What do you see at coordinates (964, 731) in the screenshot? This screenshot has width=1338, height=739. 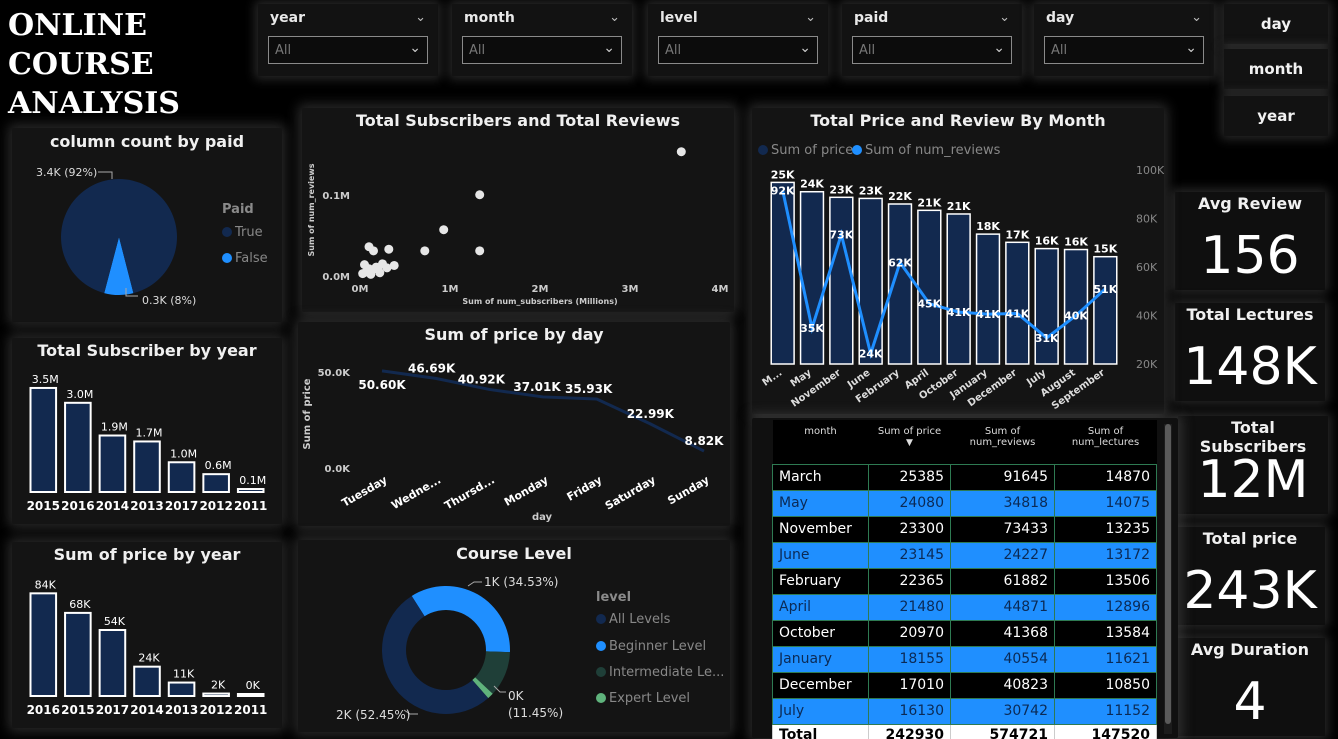 I see `table-total-row: Total 242930 574721 147520` at bounding box center [964, 731].